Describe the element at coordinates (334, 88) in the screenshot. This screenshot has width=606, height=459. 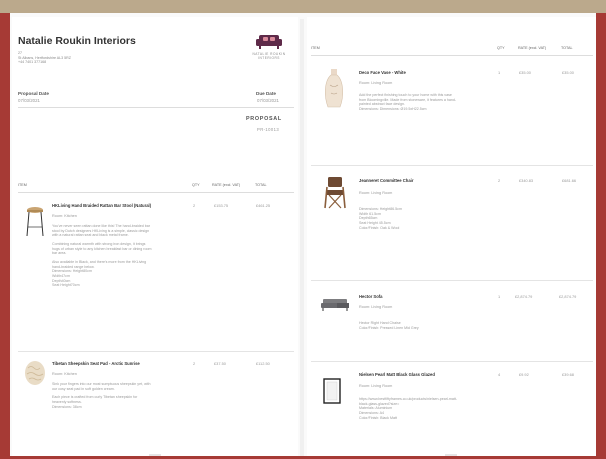
I see `vase-thumbnail` at that location.